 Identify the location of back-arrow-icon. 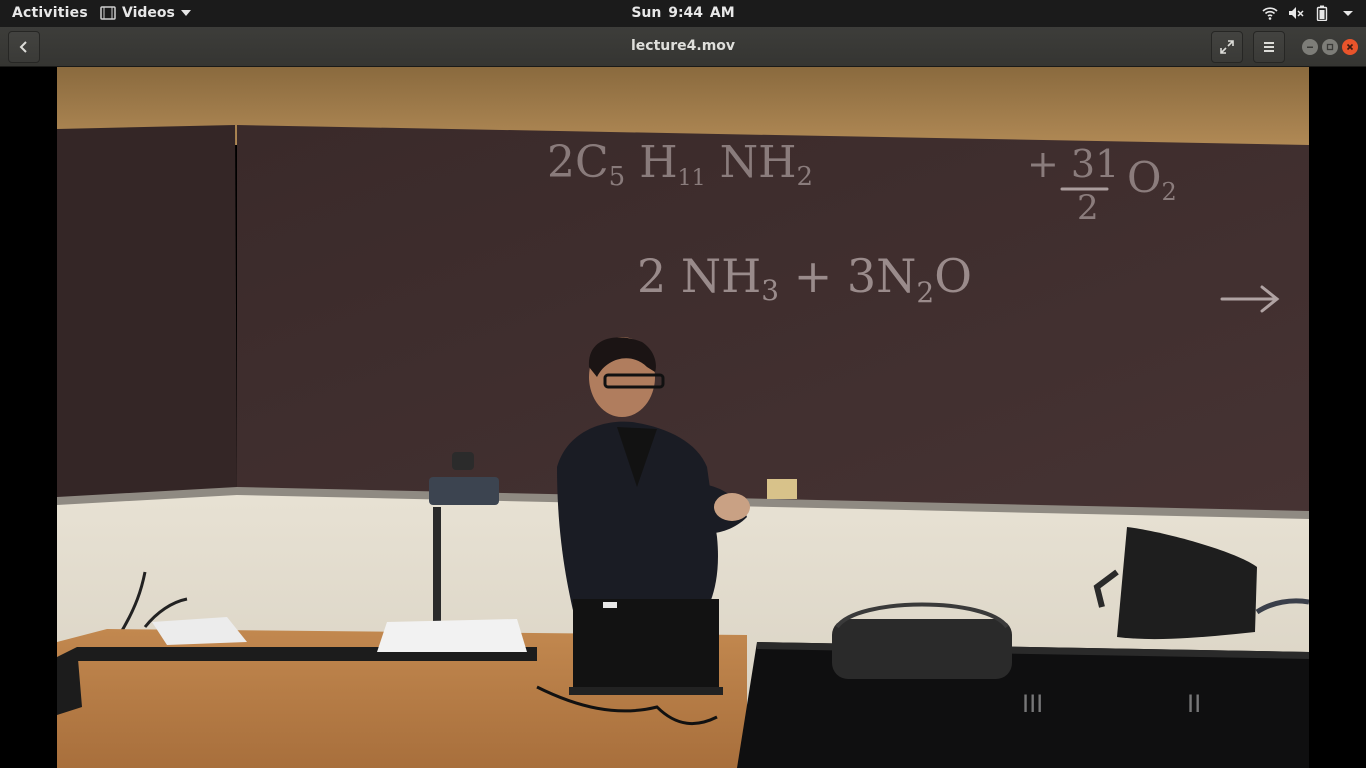
(23, 47).